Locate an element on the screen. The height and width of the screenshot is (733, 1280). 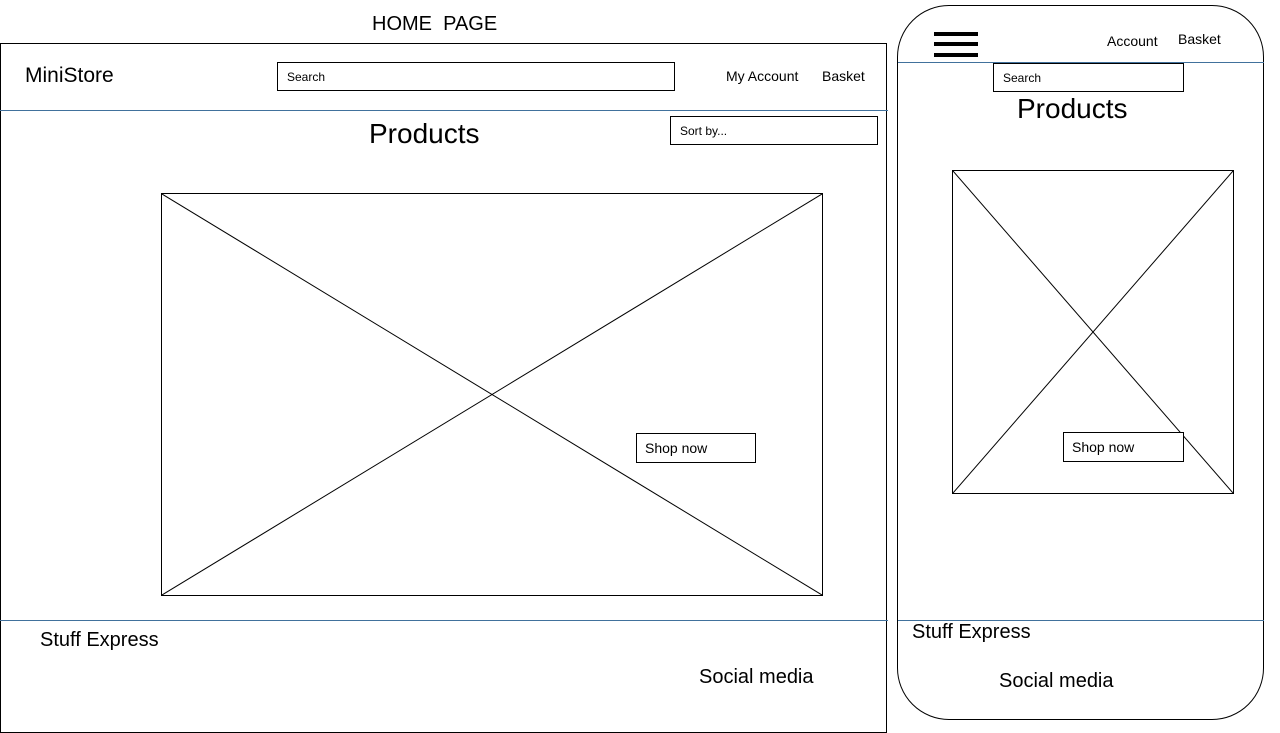
mobile-nav-basket: Basket is located at coordinates (1199, 39).